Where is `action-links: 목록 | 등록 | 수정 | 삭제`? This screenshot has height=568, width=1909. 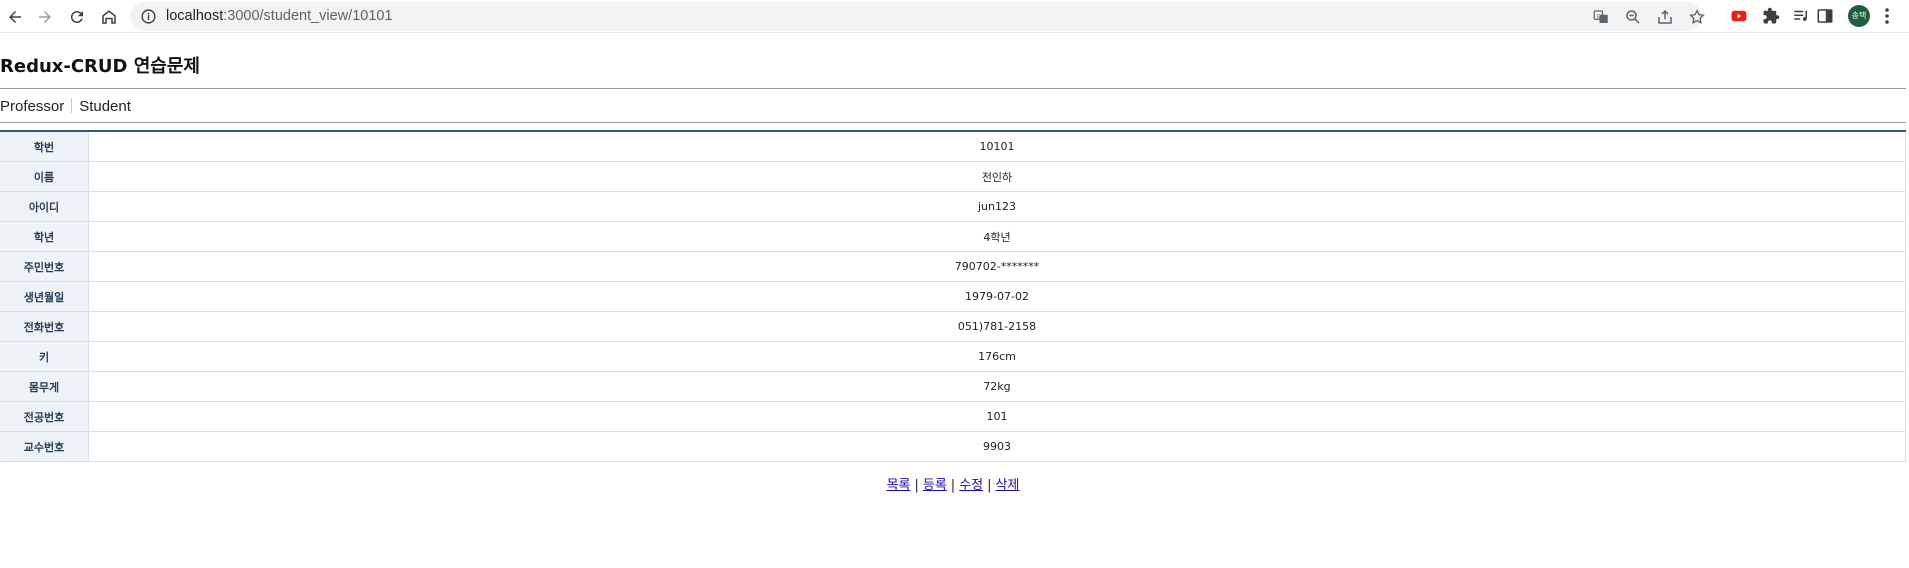 action-links: 목록 | 등록 | 수정 | 삭제 is located at coordinates (953, 483).